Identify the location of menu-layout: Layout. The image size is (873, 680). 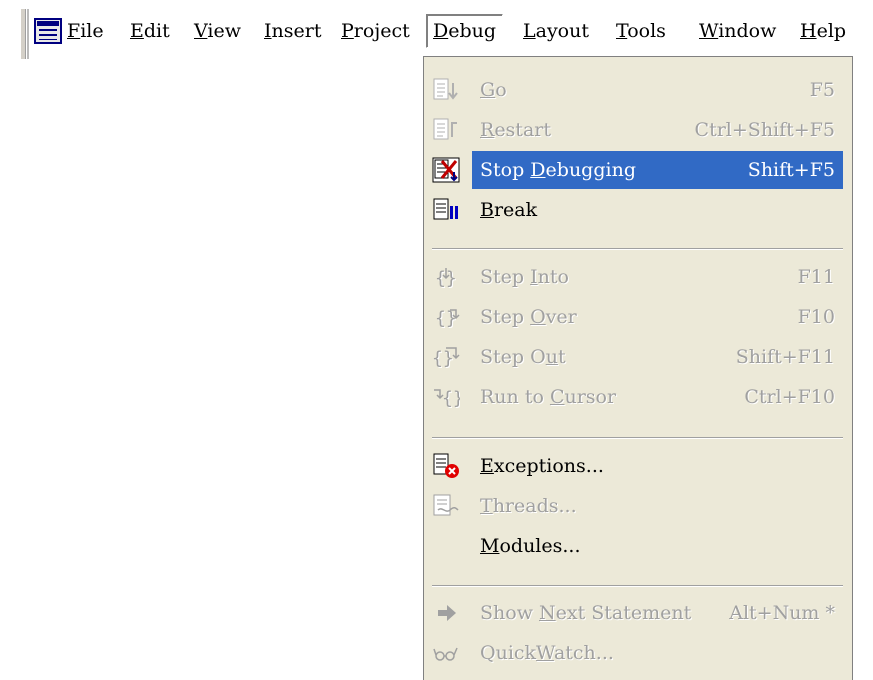
(556, 31).